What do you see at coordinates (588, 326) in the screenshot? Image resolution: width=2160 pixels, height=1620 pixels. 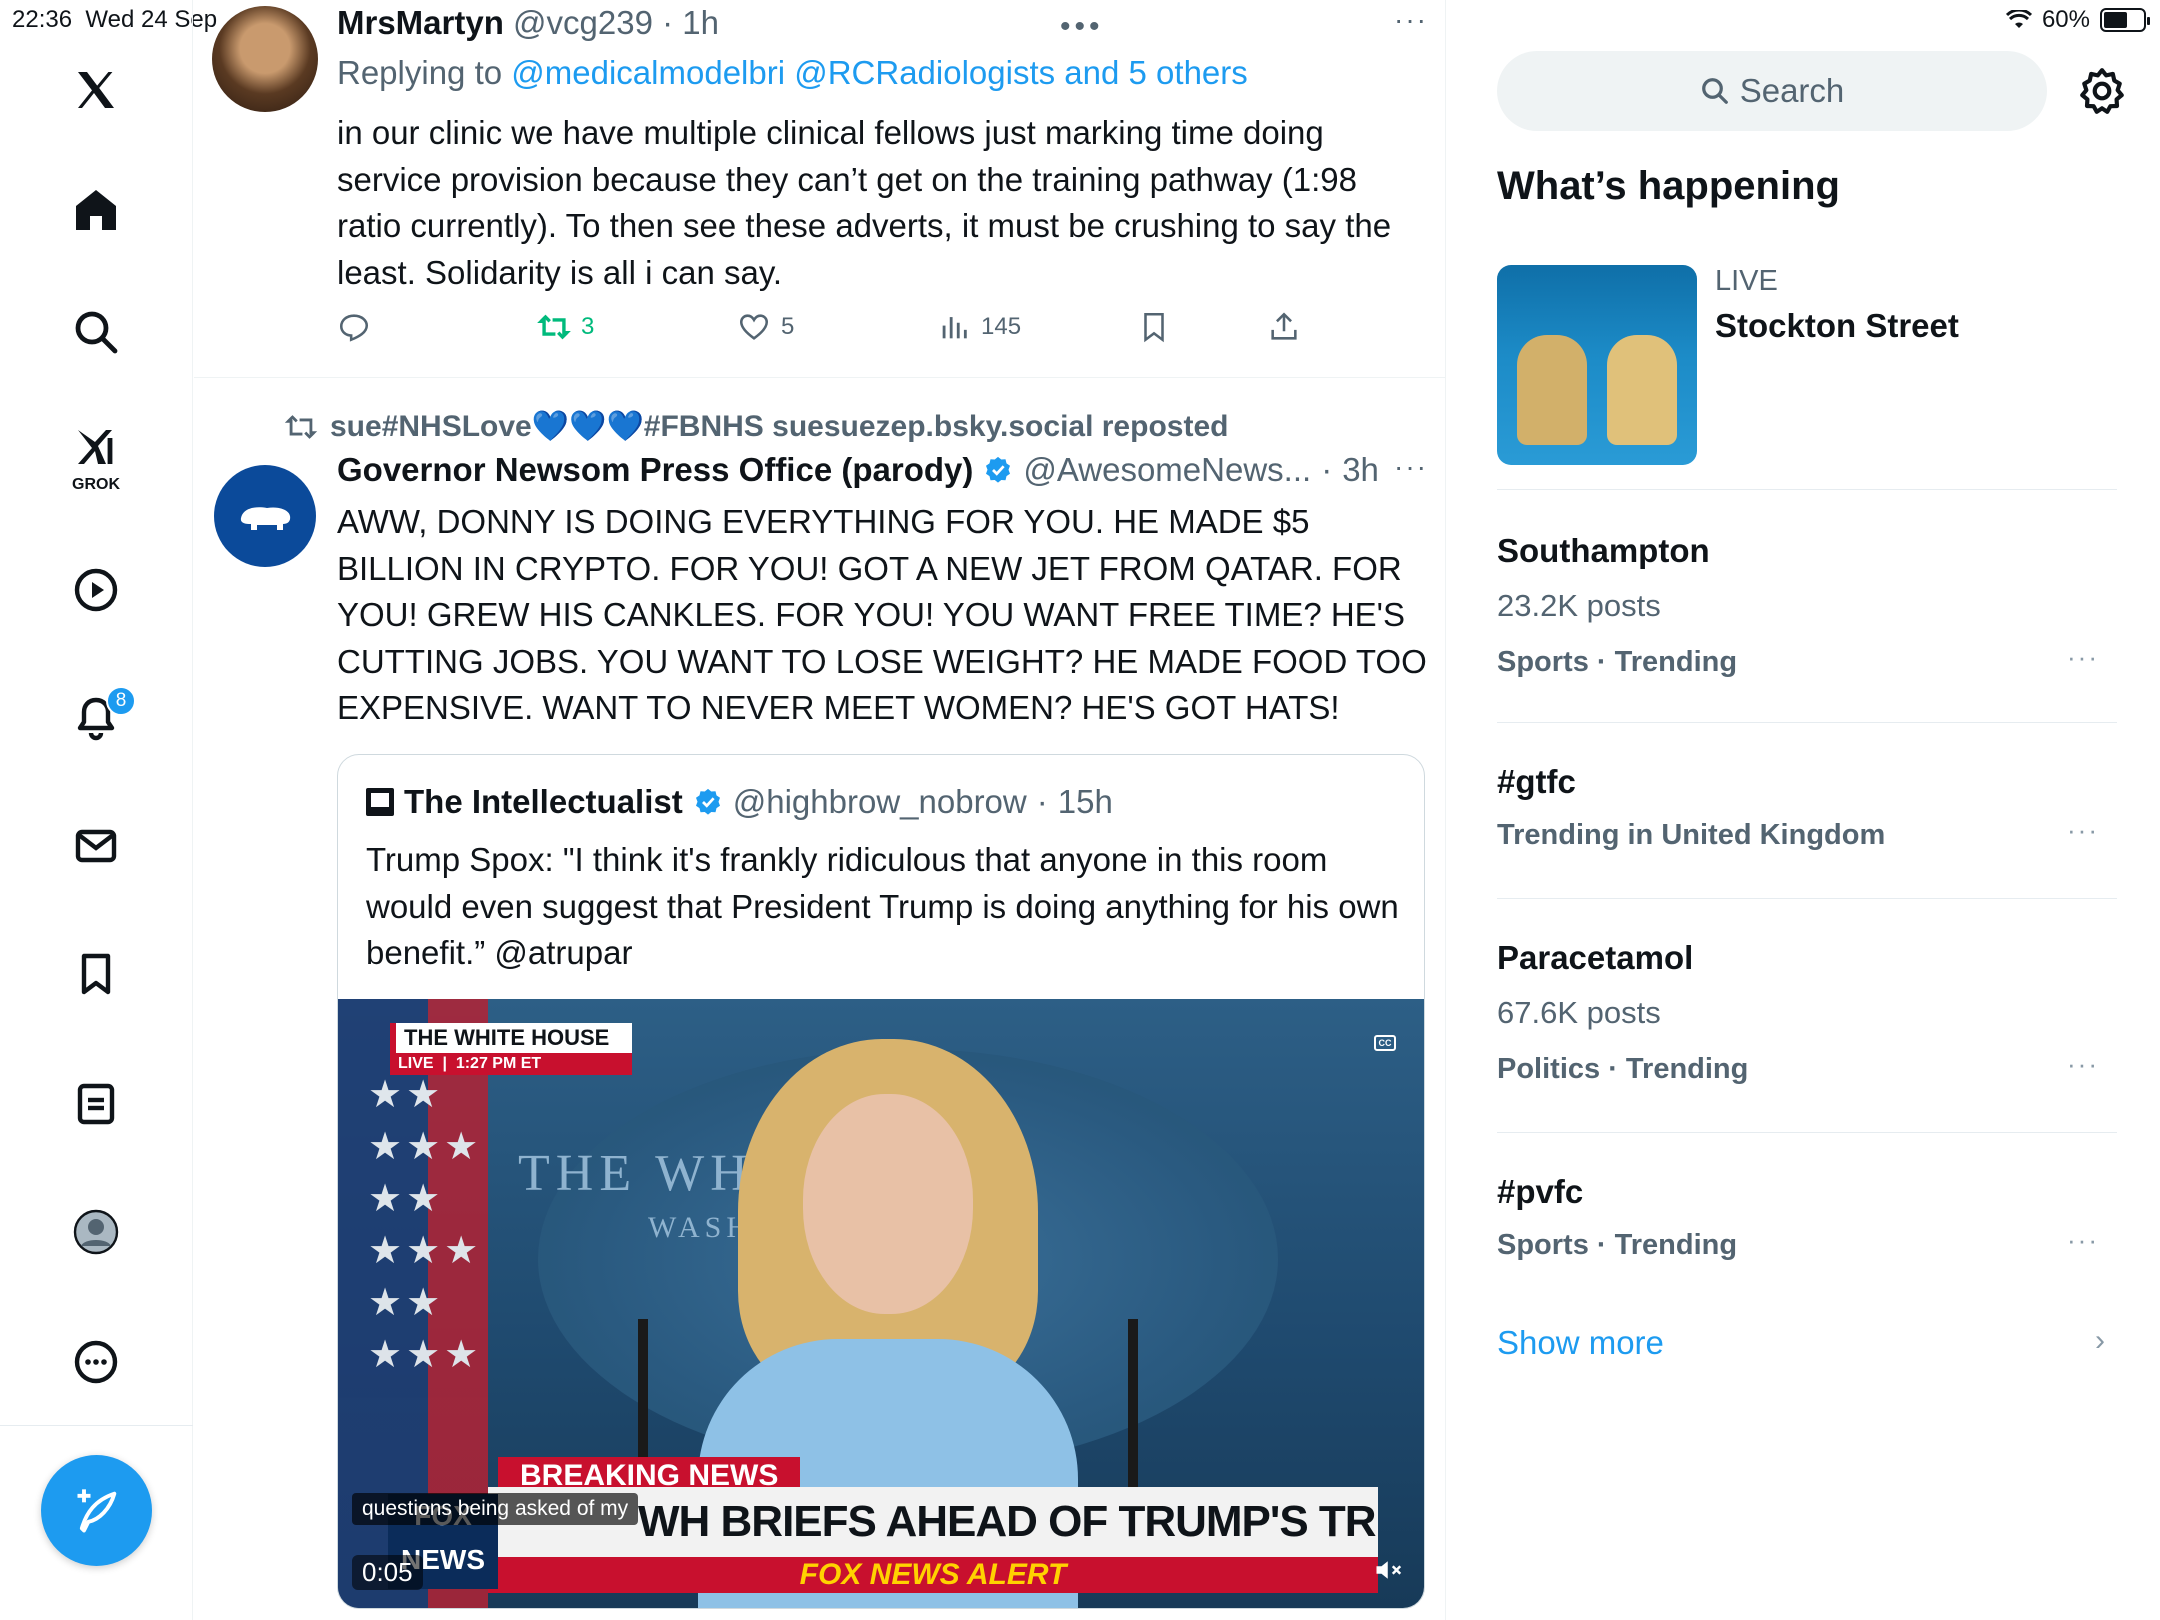 I see `retweet-count: 3` at bounding box center [588, 326].